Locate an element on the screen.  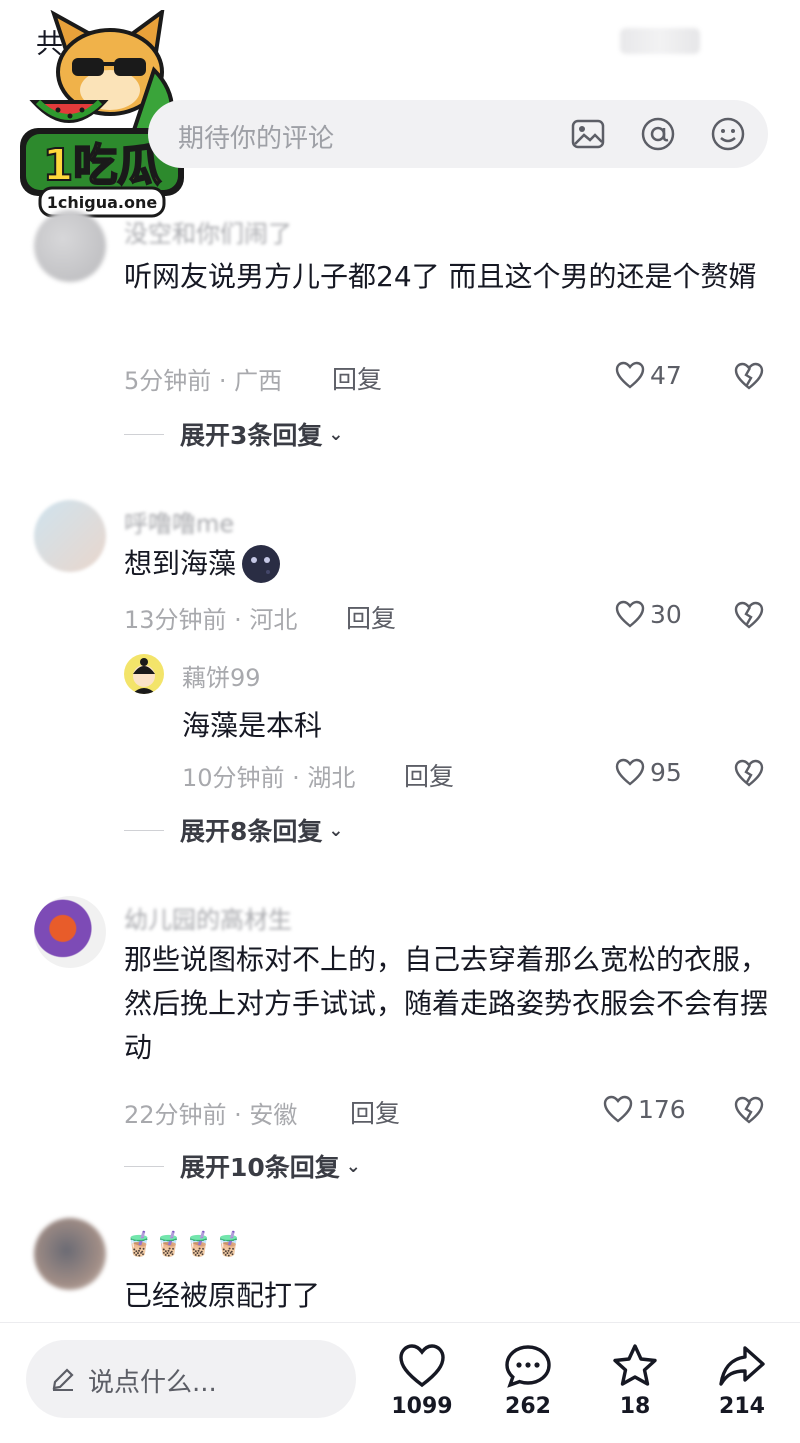
like-count: 47 is located at coordinates (666, 375).